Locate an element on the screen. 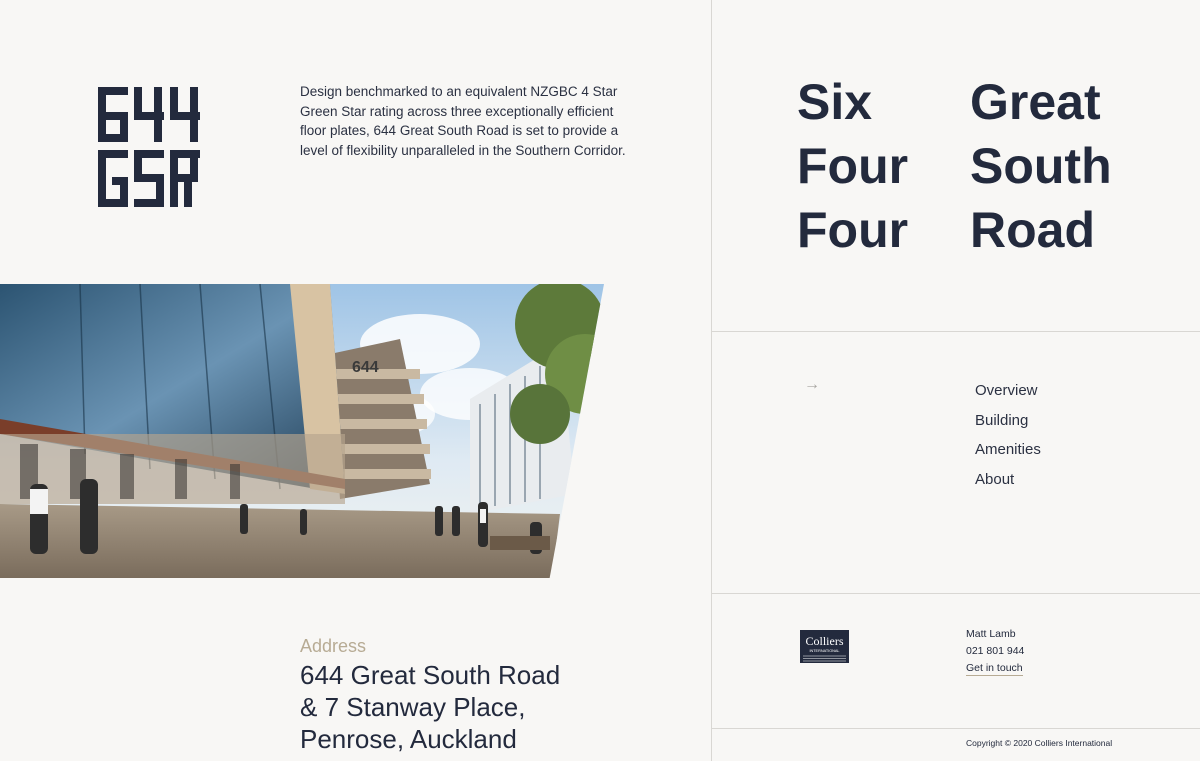  nav-item-about: About is located at coordinates (1008, 480).